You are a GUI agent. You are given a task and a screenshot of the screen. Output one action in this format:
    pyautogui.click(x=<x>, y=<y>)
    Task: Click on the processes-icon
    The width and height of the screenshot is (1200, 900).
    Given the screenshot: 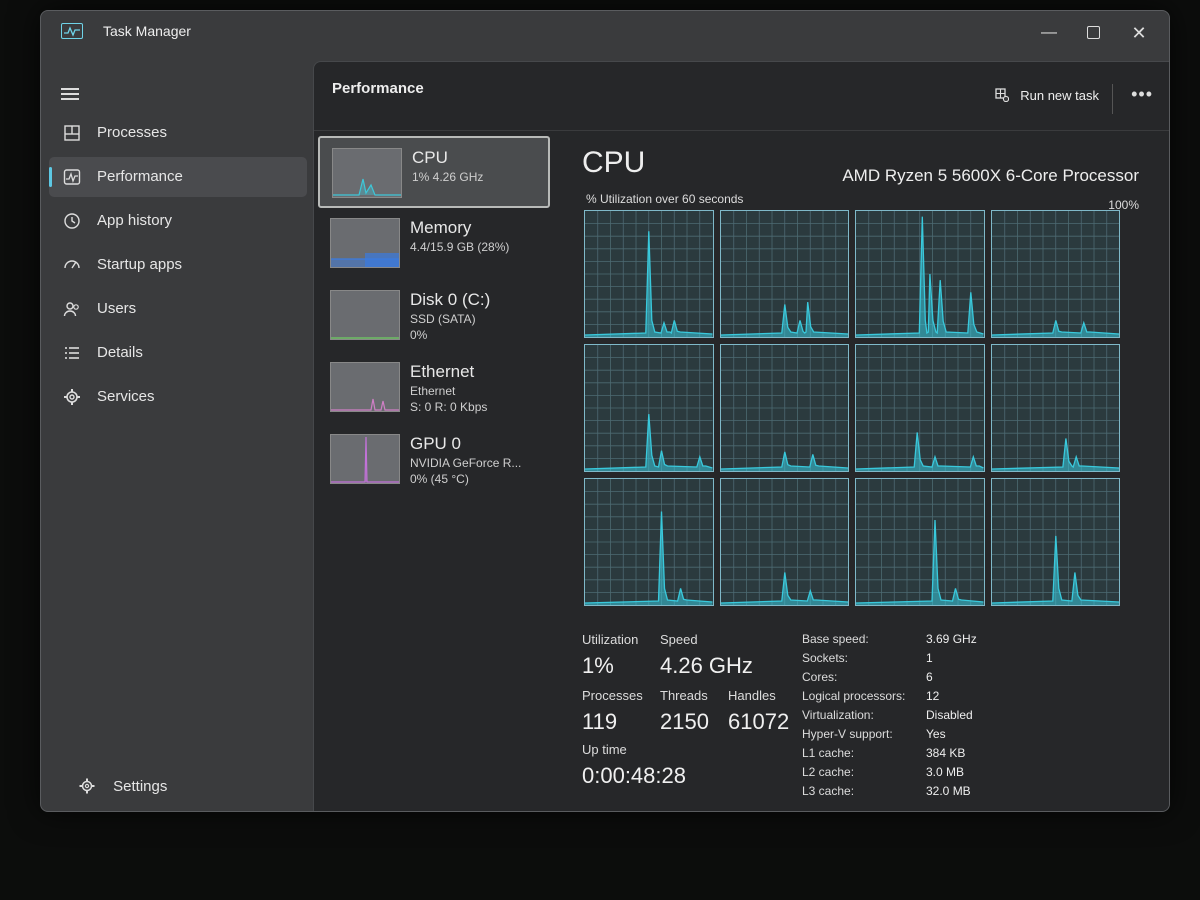 What is the action you would take?
    pyautogui.click(x=72, y=133)
    